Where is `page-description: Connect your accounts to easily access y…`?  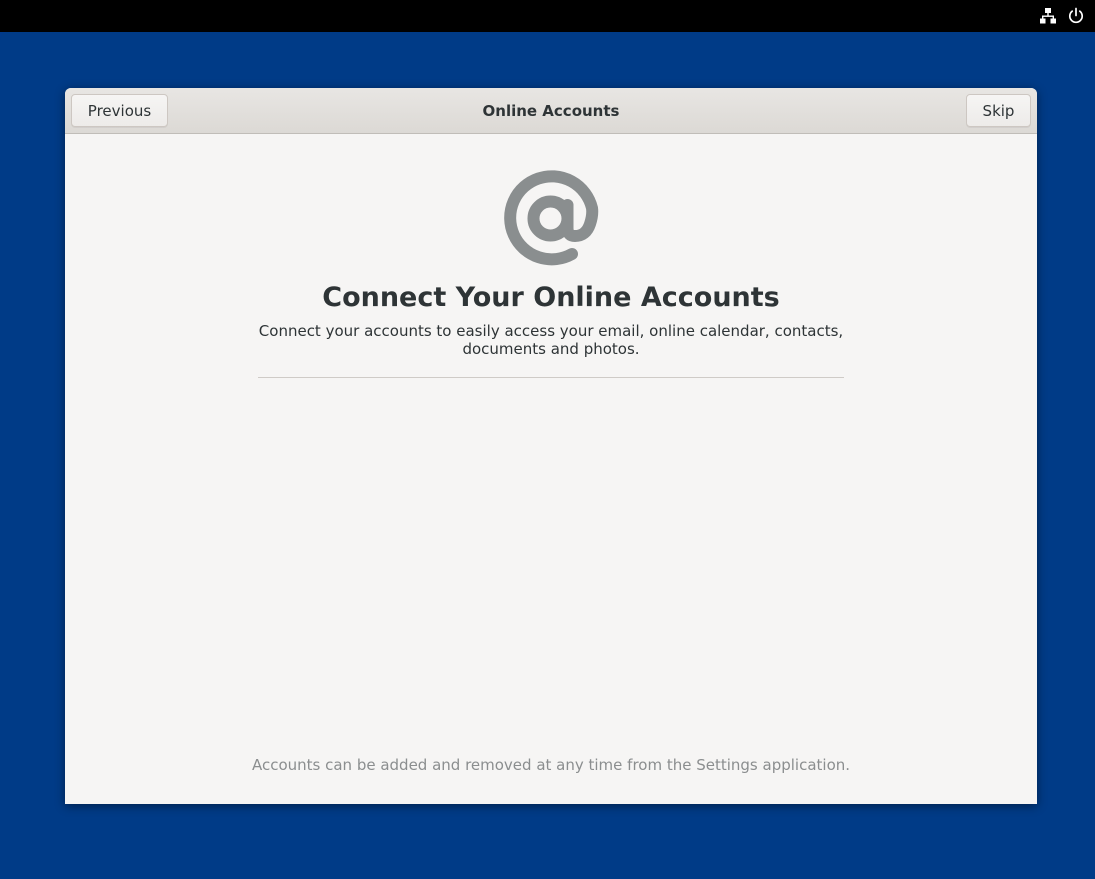
page-description: Connect your accounts to easily access y… is located at coordinates (551, 340).